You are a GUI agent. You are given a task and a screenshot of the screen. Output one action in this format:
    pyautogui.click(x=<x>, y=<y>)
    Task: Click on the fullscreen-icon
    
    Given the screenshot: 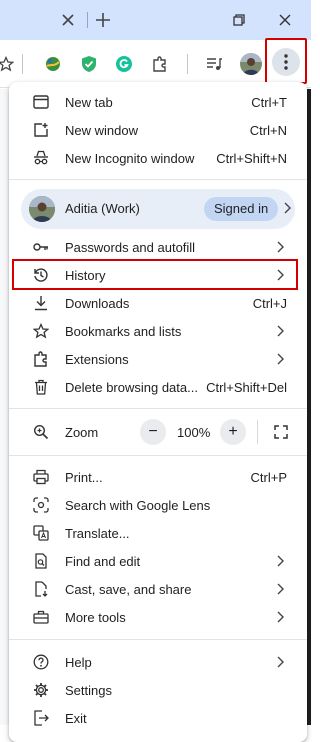 What is the action you would take?
    pyautogui.click(x=281, y=432)
    